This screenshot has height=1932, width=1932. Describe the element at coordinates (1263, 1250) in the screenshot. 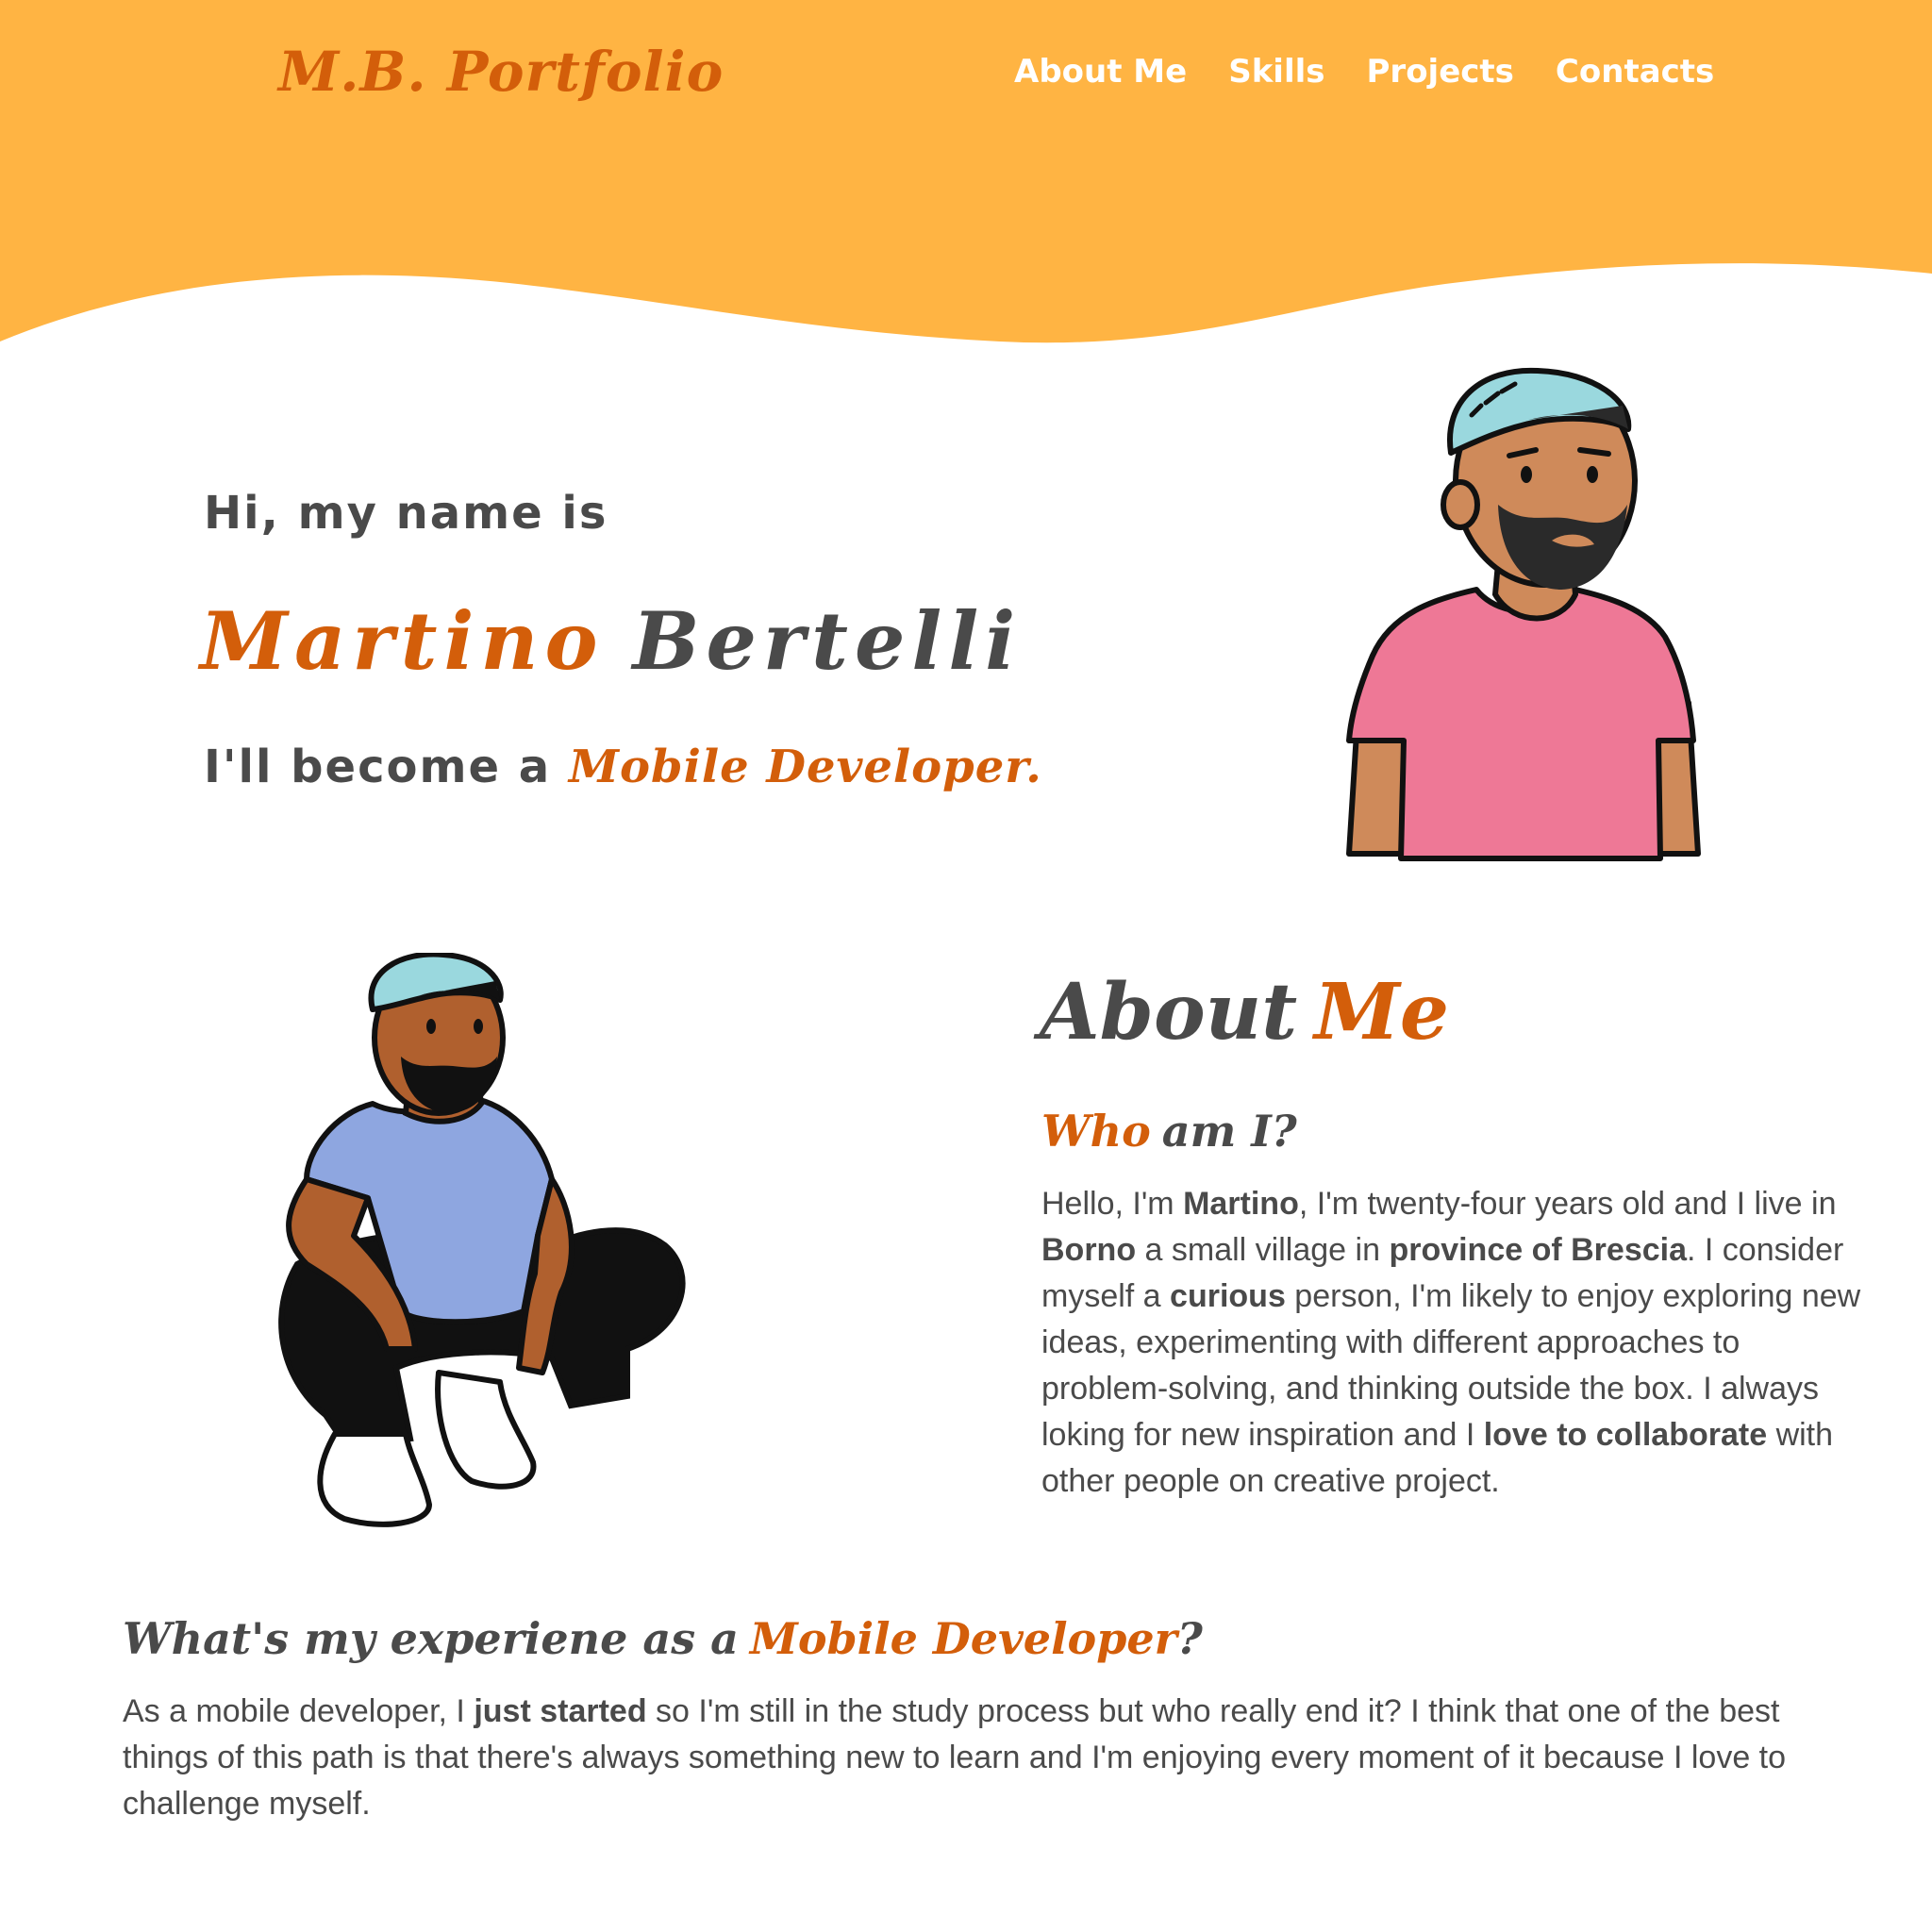

I see `bio-text: a small village in` at that location.